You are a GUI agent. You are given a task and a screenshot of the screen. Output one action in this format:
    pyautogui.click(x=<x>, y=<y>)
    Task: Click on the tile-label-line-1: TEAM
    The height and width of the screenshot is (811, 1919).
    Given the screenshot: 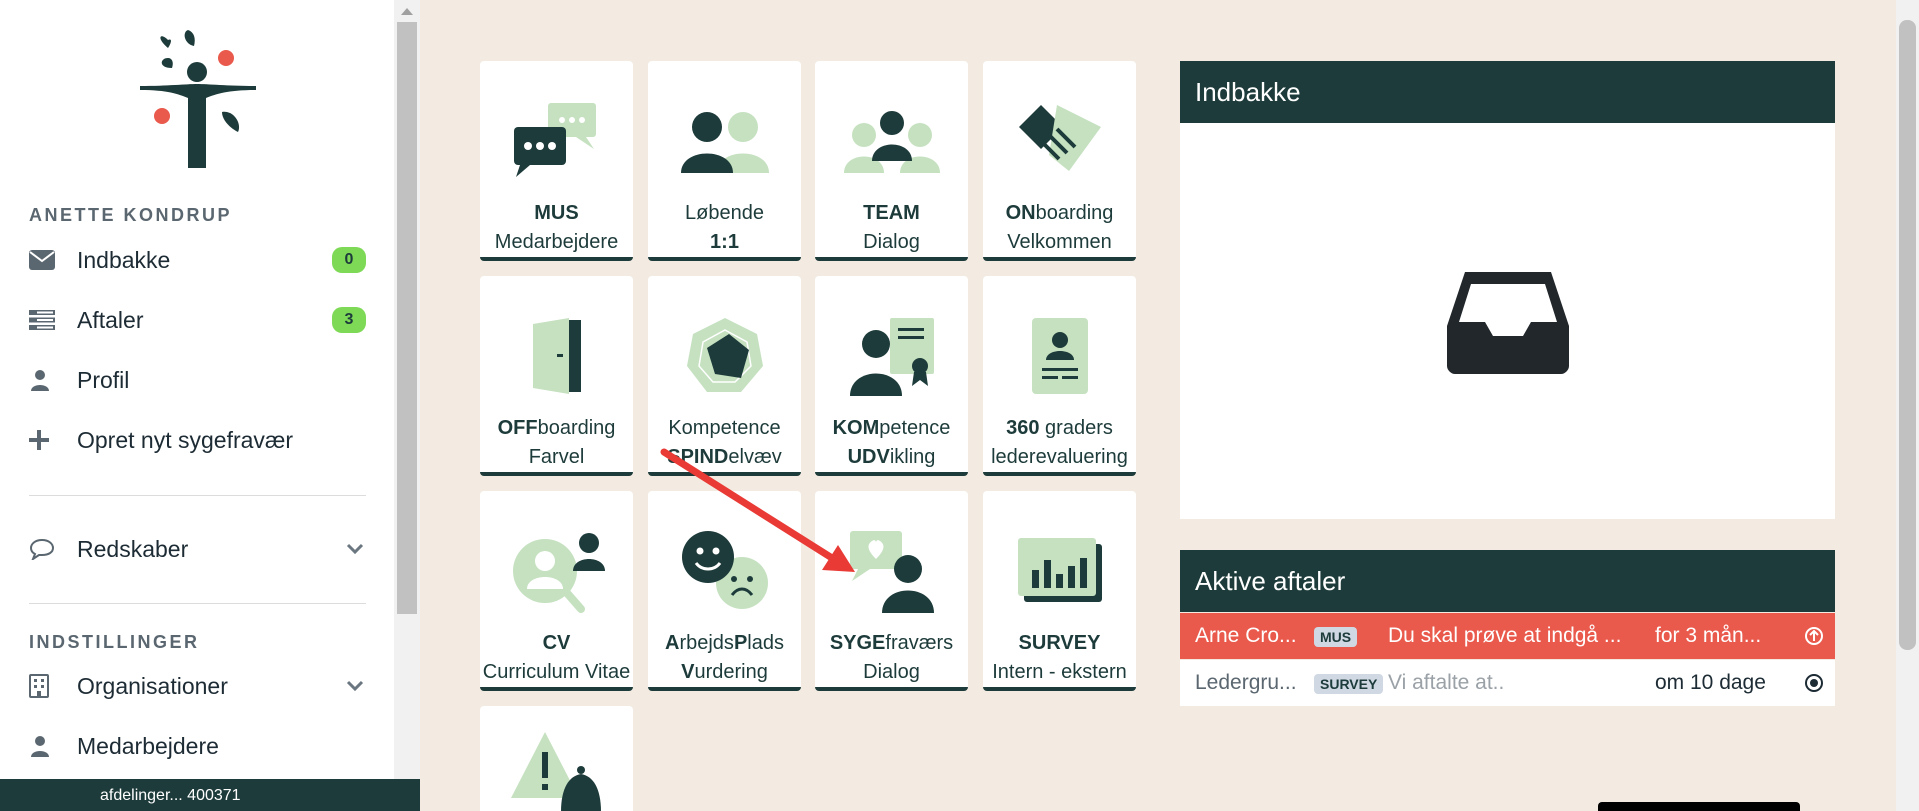 What is the action you would take?
    pyautogui.click(x=891, y=213)
    